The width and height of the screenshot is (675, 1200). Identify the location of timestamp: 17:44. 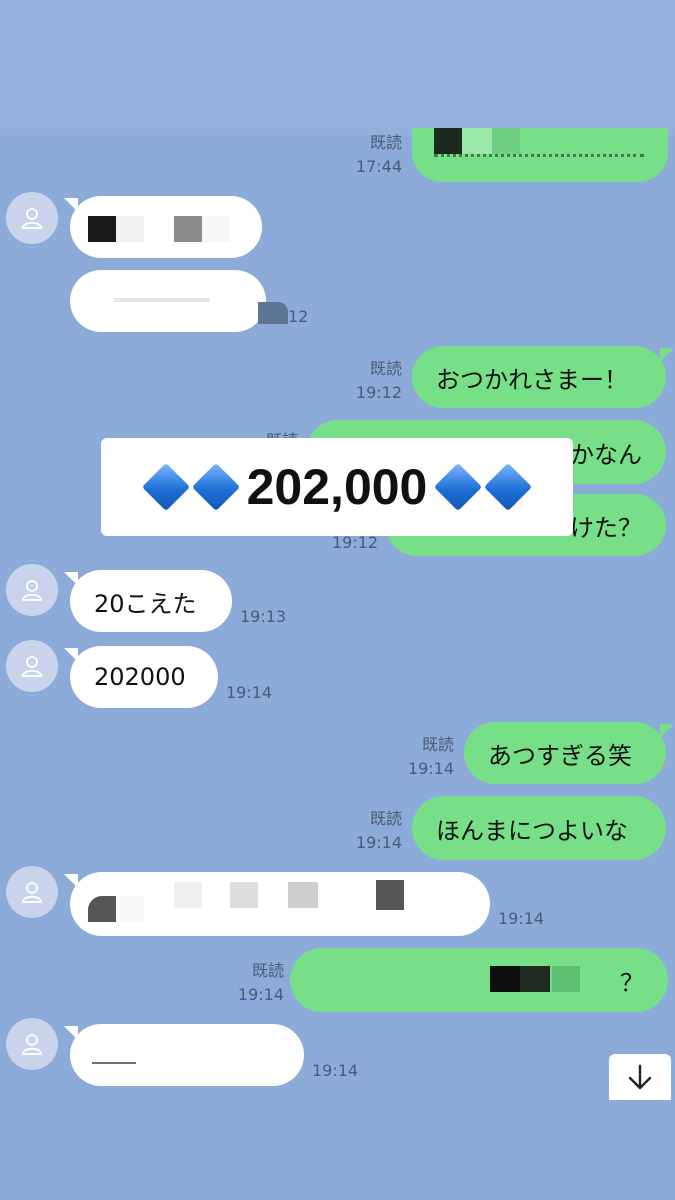
(378, 166).